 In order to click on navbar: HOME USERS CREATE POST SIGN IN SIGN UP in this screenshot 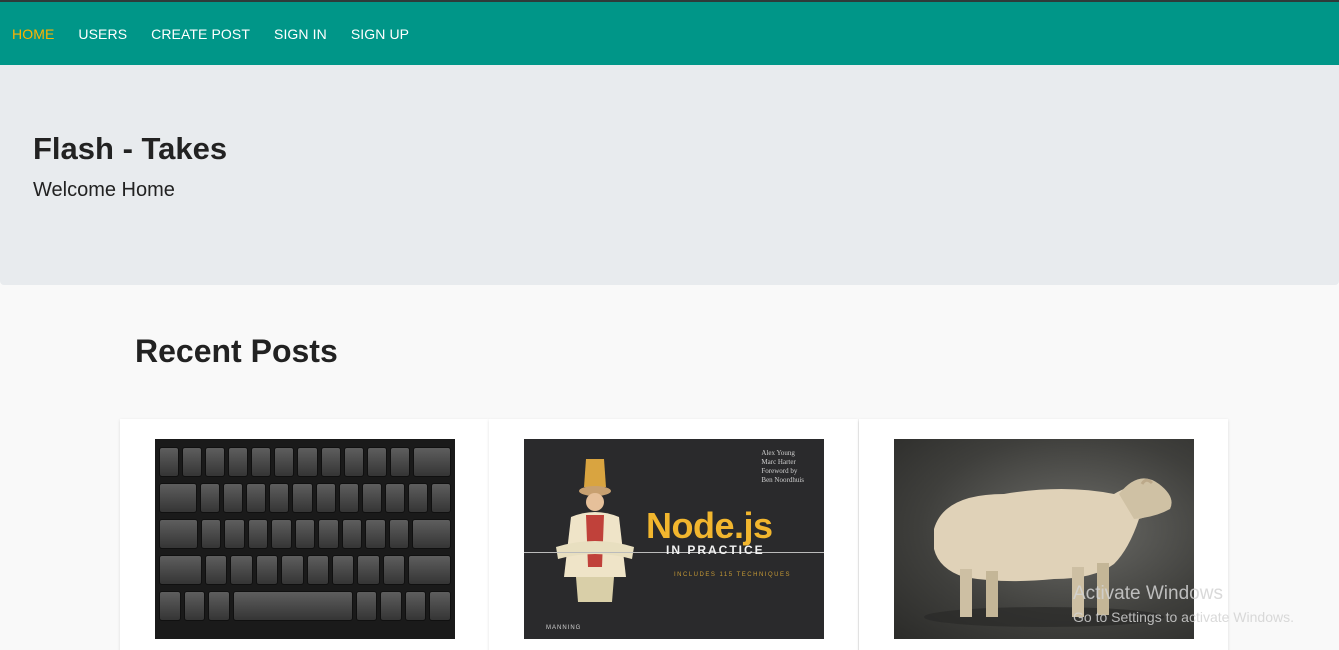, I will do `click(669, 32)`.